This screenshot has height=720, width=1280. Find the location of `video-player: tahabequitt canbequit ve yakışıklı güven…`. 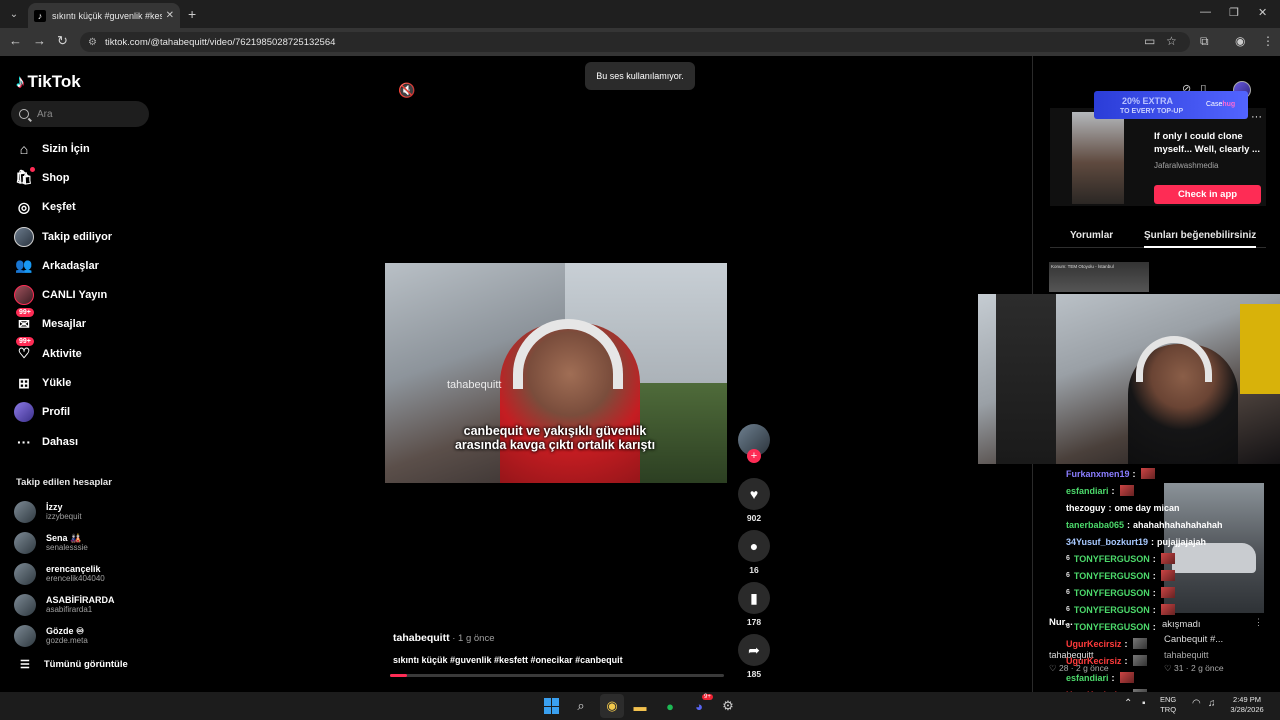

video-player: tahabequitt canbequit ve yakışıklı güven… is located at coordinates (556, 373).